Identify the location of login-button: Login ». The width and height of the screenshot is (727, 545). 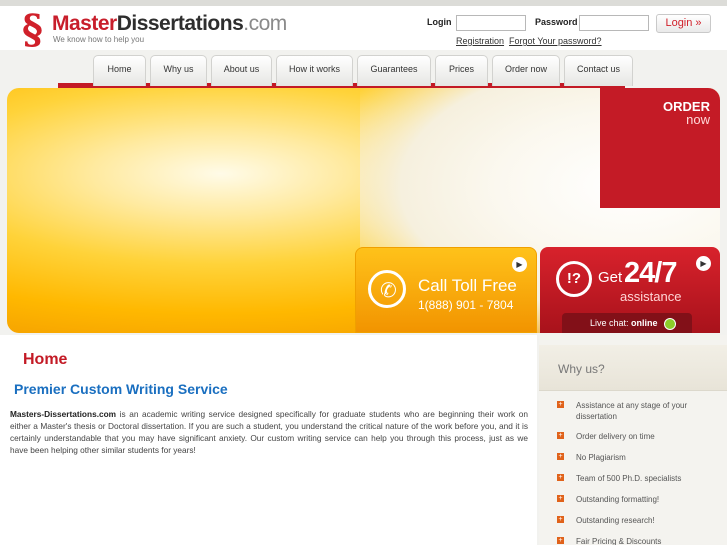
(683, 23).